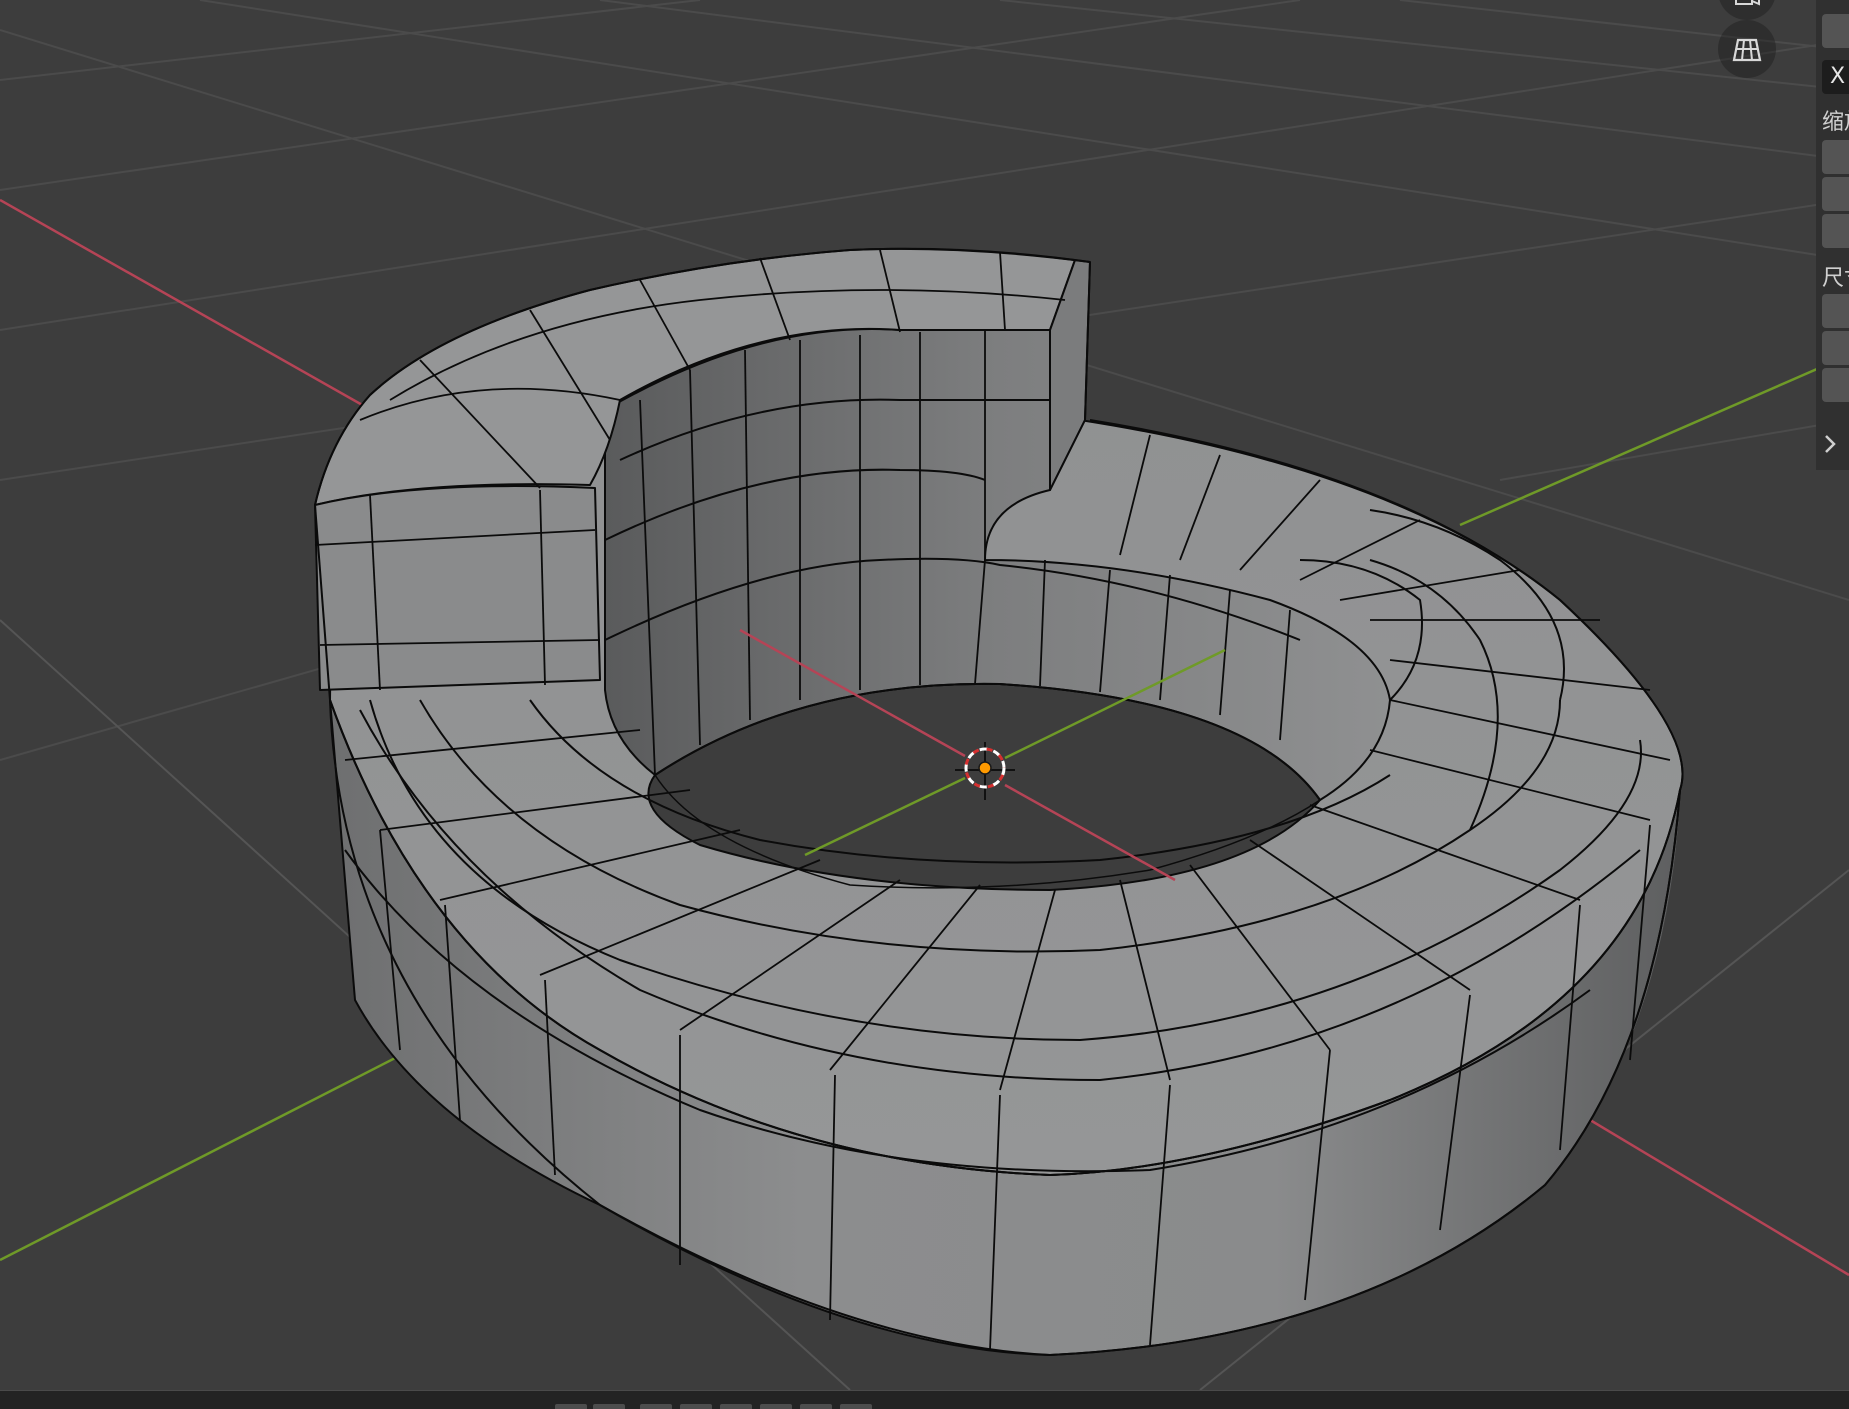 The width and height of the screenshot is (1849, 1409). I want to click on perspective-toggle-button, so click(1747, 49).